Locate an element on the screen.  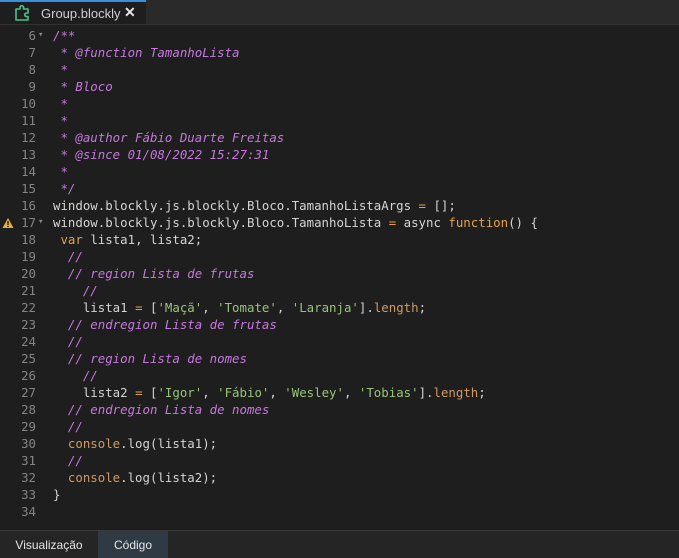
line-number: 31 is located at coordinates (28, 460).